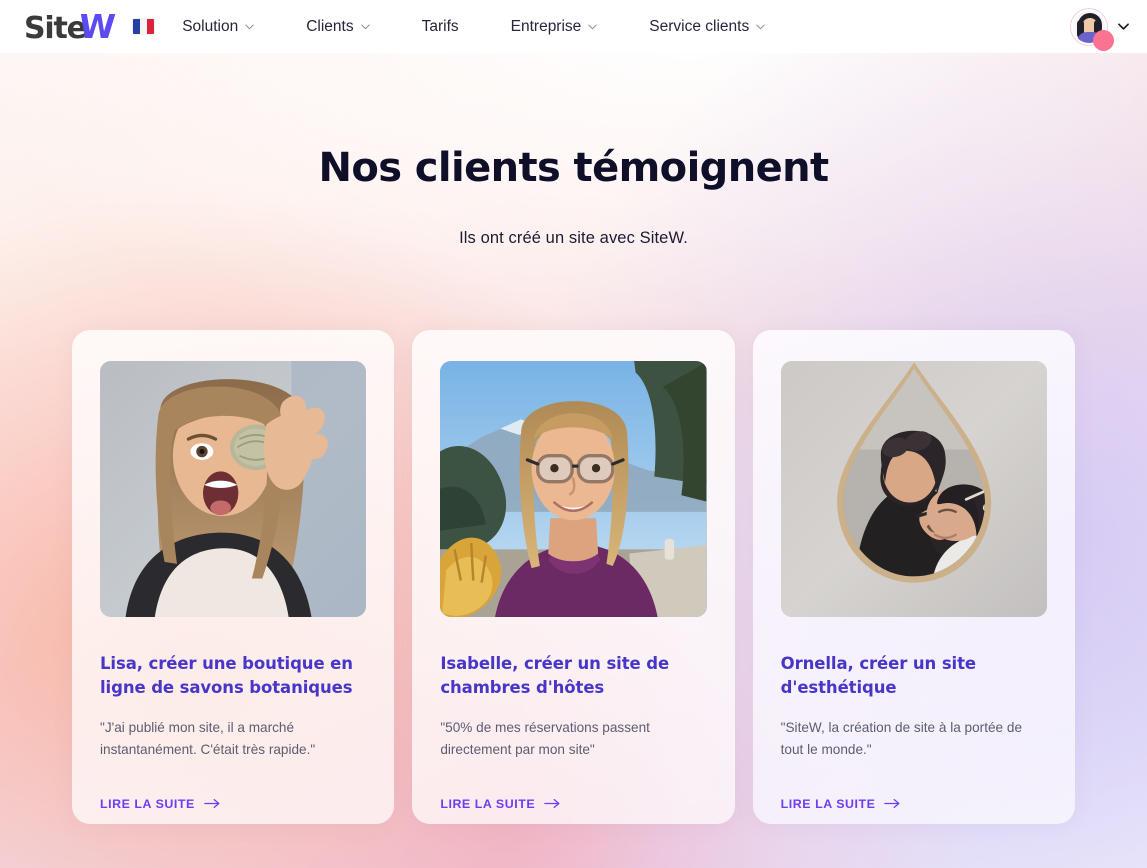 This screenshot has height=868, width=1147. Describe the element at coordinates (699, 26) in the screenshot. I see `nav-label-service-clients: Service clients` at that location.